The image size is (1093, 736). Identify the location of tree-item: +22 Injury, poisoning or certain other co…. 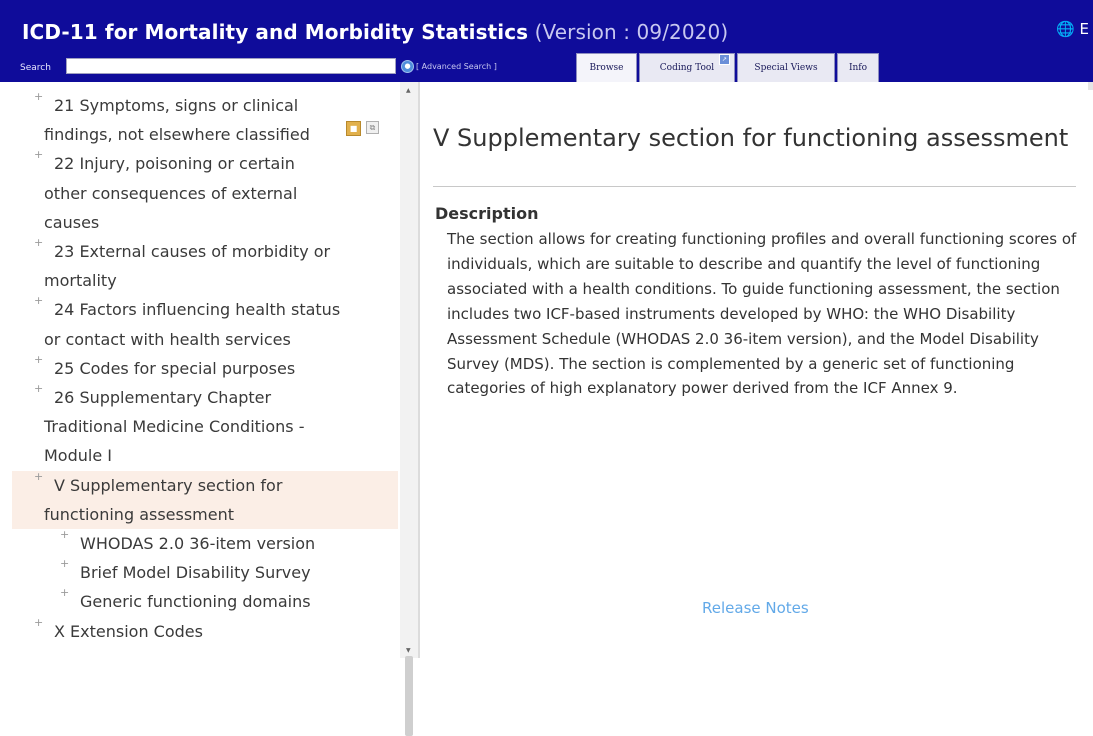
(170, 192).